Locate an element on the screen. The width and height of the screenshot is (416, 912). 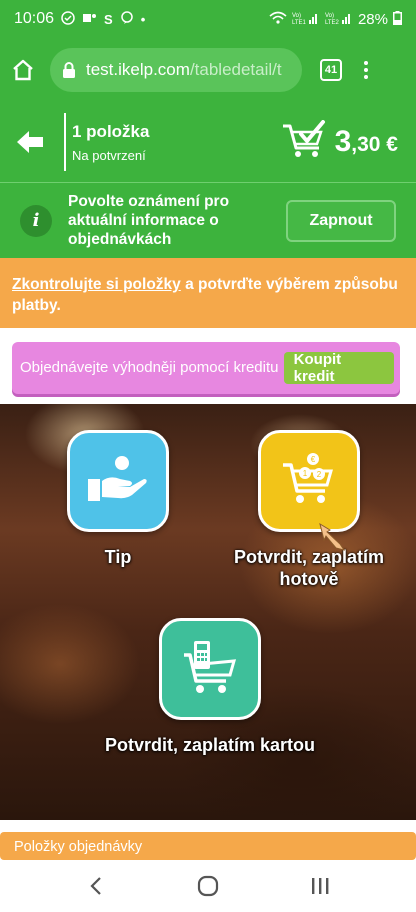
tip-option: Tip is located at coordinates (118, 499).